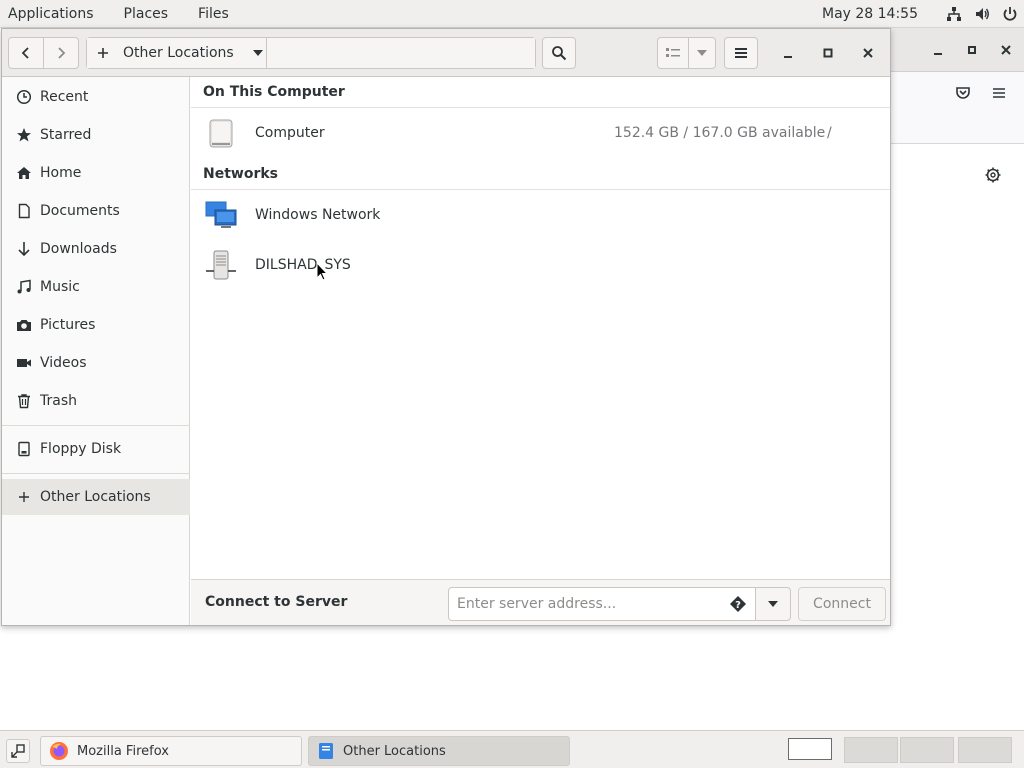  Describe the element at coordinates (64, 97) in the screenshot. I see `sidebar-item-label: Recent` at that location.